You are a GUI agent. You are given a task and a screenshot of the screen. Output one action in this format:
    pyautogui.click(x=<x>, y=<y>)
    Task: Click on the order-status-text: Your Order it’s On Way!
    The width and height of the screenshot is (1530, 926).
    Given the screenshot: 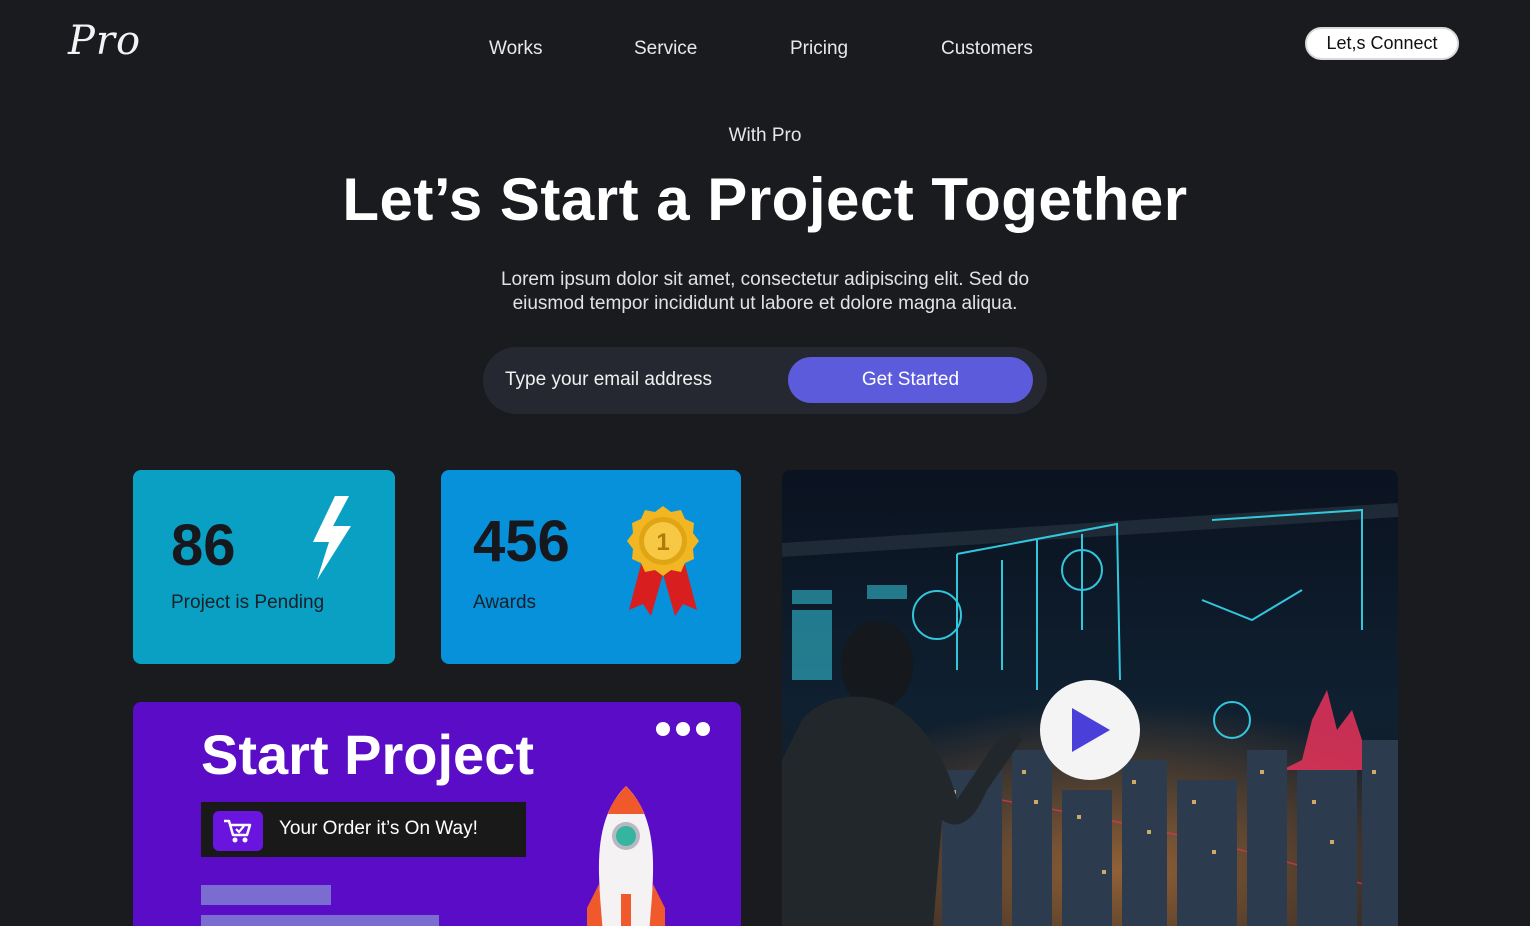 What is the action you would take?
    pyautogui.click(x=378, y=828)
    